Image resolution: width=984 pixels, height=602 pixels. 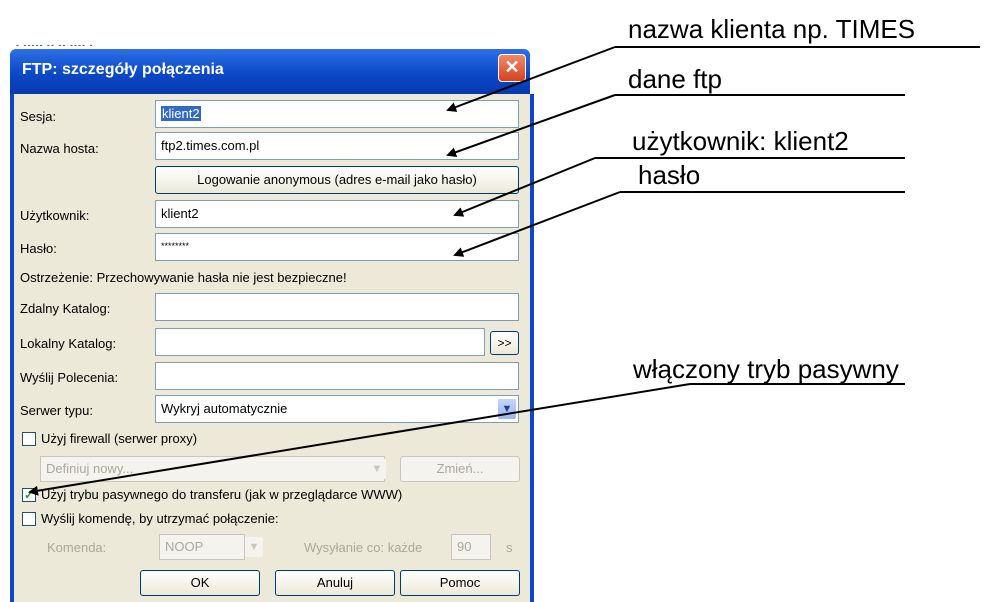 I want to click on arrow-ftp-data, so click(x=531, y=126).